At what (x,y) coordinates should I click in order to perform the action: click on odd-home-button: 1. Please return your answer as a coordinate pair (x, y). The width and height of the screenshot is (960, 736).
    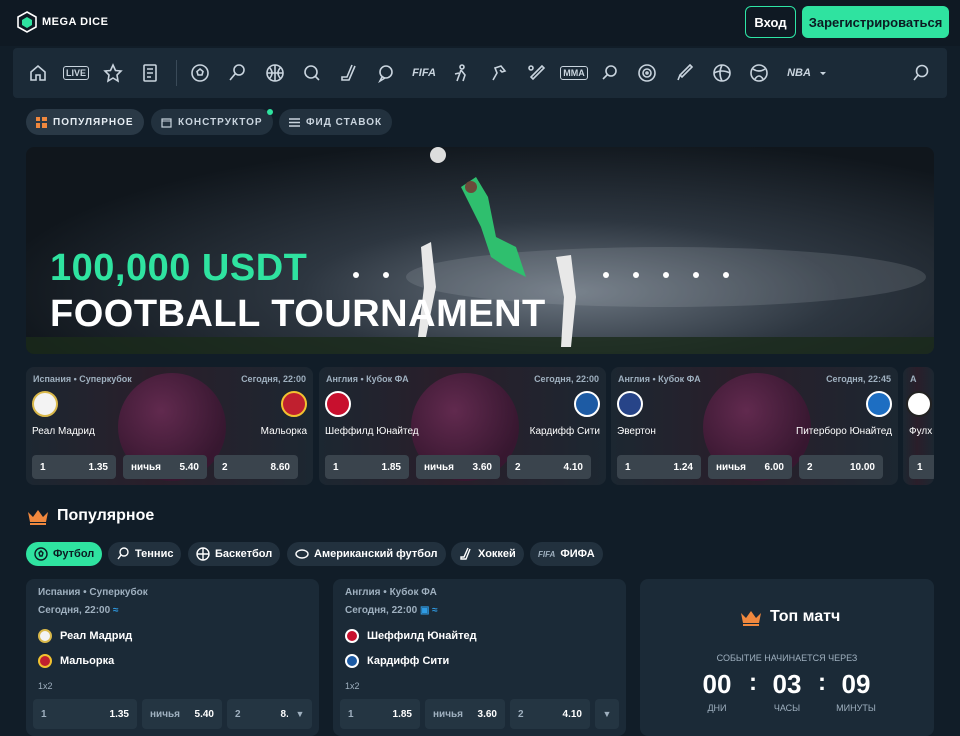
    Looking at the image, I should click on (921, 467).